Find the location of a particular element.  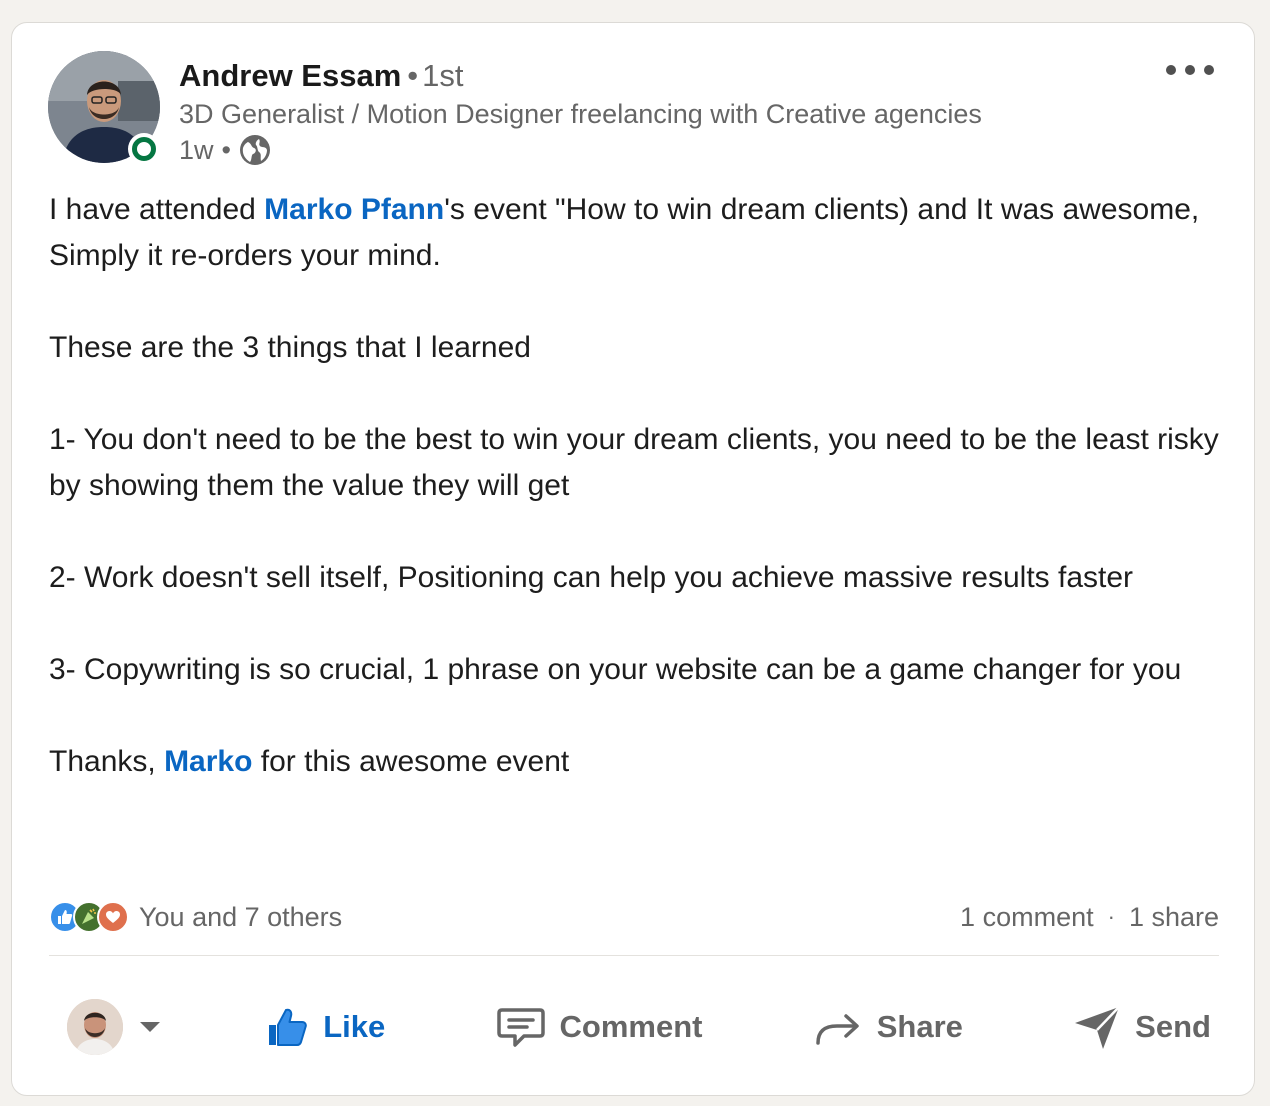

engagement-counts: 1 comment · 1 share is located at coordinates (1089, 917).